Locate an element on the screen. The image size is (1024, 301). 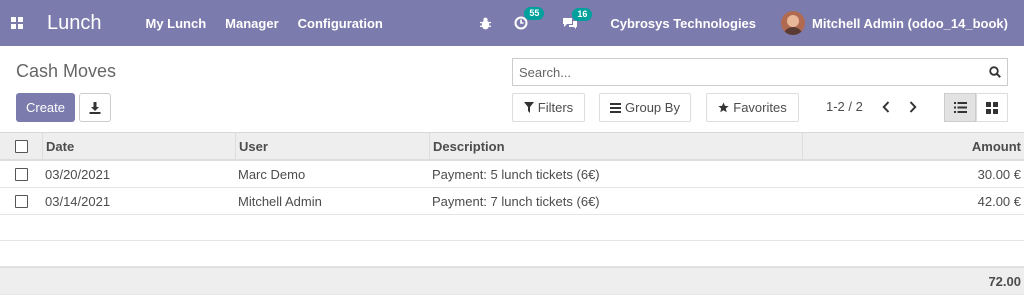
search-input is located at coordinates (754, 72).